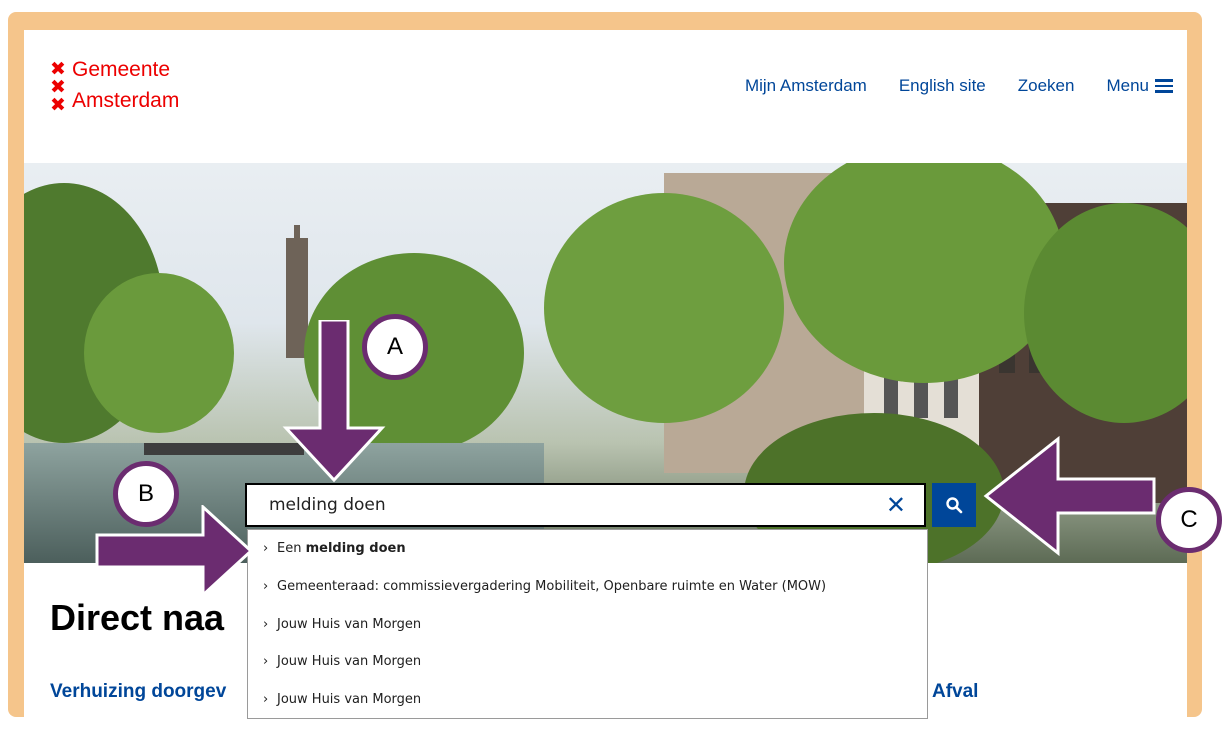 This screenshot has height=729, width=1230. What do you see at coordinates (942, 86) in the screenshot?
I see `nav-english-site: English site` at bounding box center [942, 86].